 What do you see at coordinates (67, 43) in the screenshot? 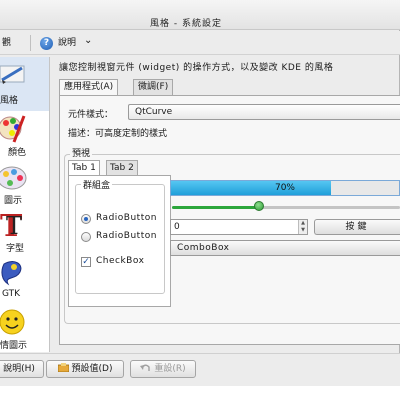
I see `help-menu-button: 說明` at bounding box center [67, 43].